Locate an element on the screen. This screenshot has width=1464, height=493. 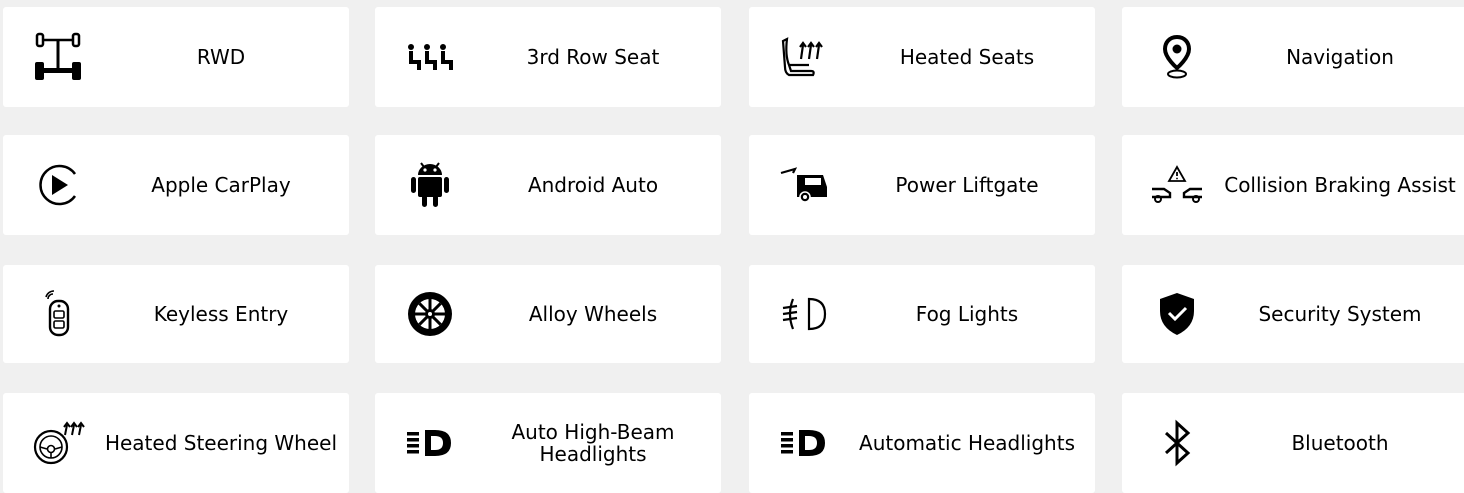
feature-label: Keyless Entry is located at coordinates (221, 314).